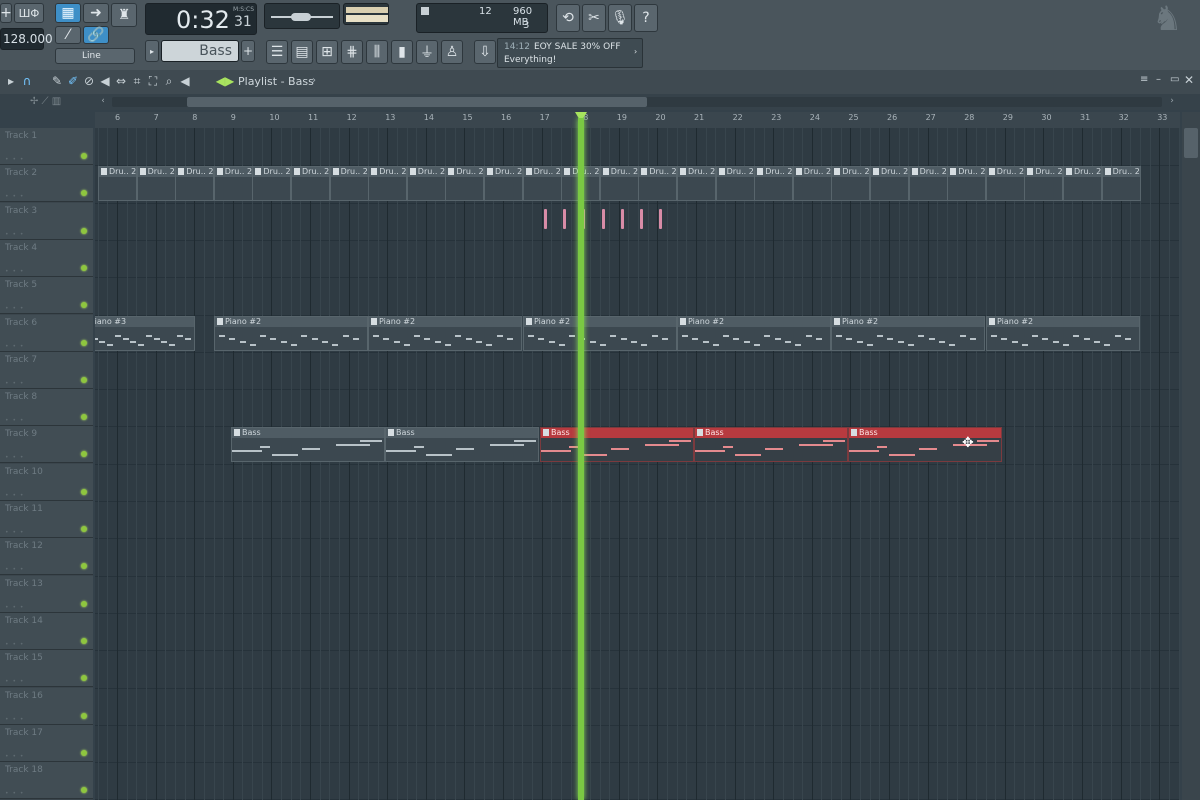 The height and width of the screenshot is (800, 1200). What do you see at coordinates (29, 13) in the screenshot?
I see `pattern-song-toggle: ШՓ` at bounding box center [29, 13].